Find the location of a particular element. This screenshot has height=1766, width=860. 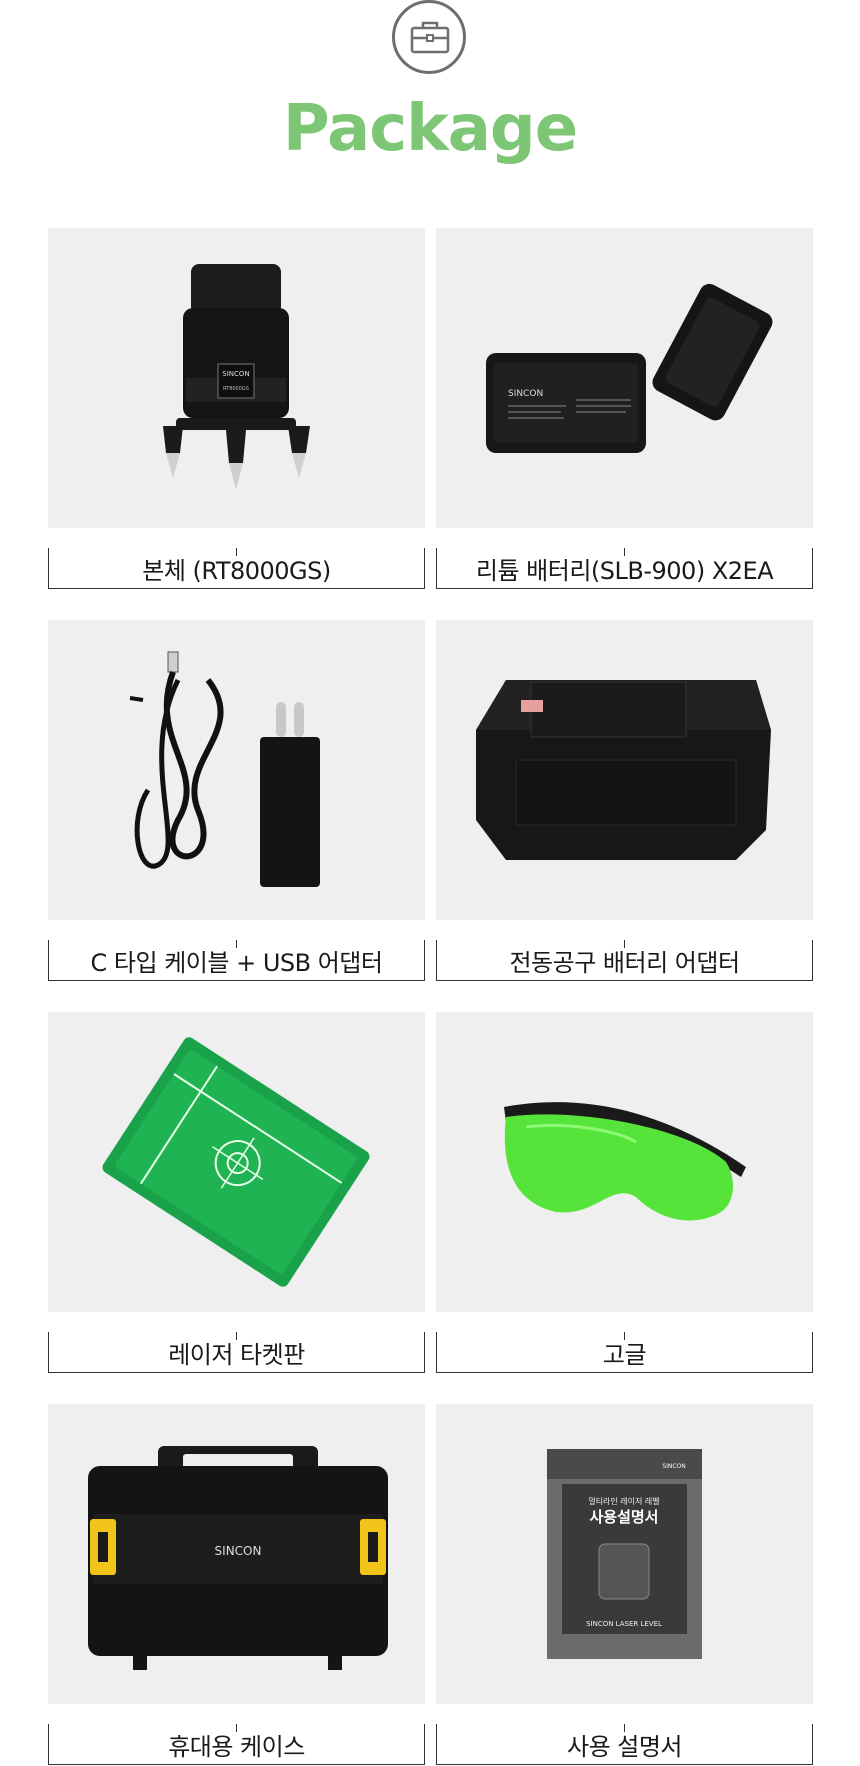

item-image-battery: SINCON is located at coordinates (624, 378).